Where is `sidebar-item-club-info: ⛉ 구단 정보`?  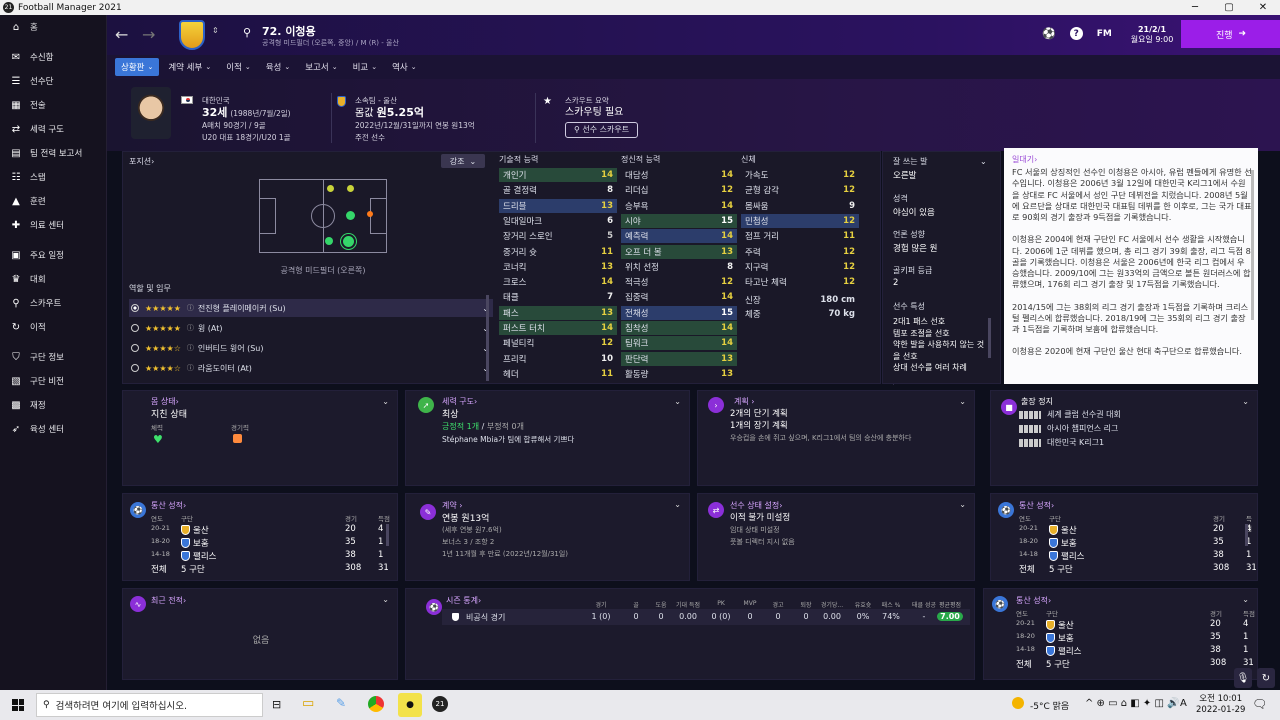 sidebar-item-club-info: ⛉ 구단 정보 is located at coordinates (53, 357).